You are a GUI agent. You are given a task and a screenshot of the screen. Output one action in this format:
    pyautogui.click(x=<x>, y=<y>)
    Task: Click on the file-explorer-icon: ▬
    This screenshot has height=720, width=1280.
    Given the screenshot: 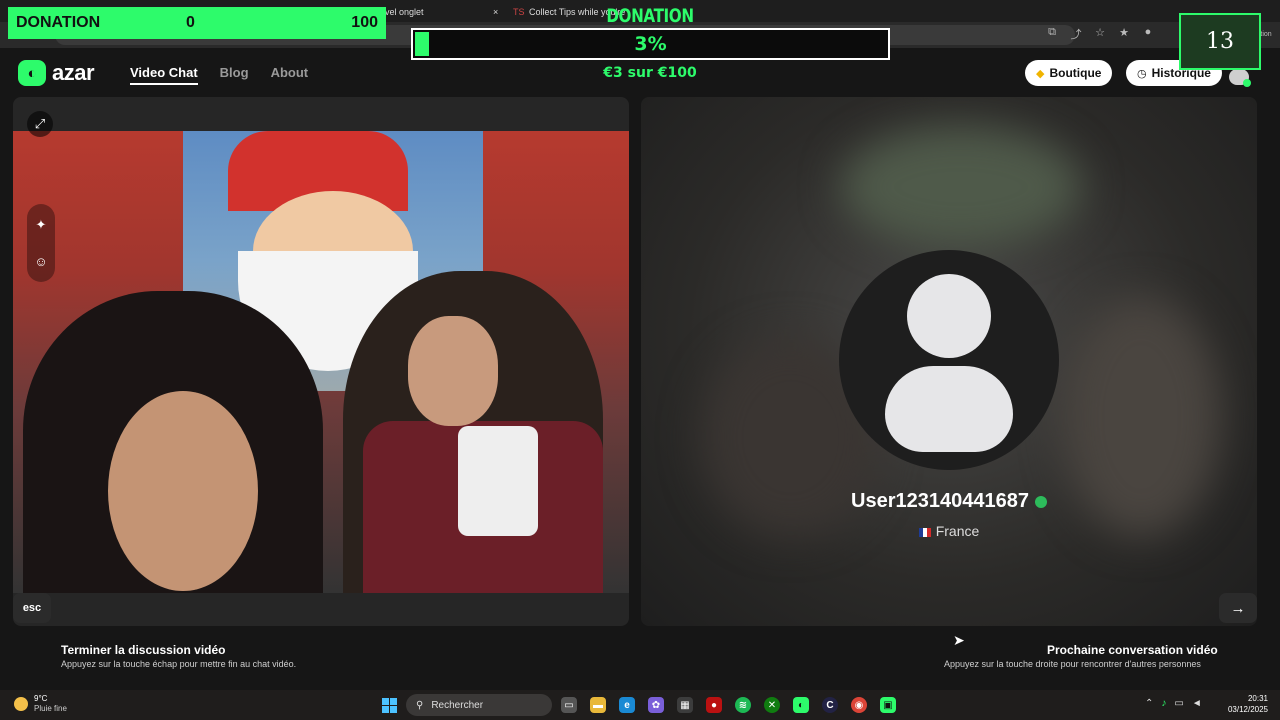 What is the action you would take?
    pyautogui.click(x=598, y=705)
    